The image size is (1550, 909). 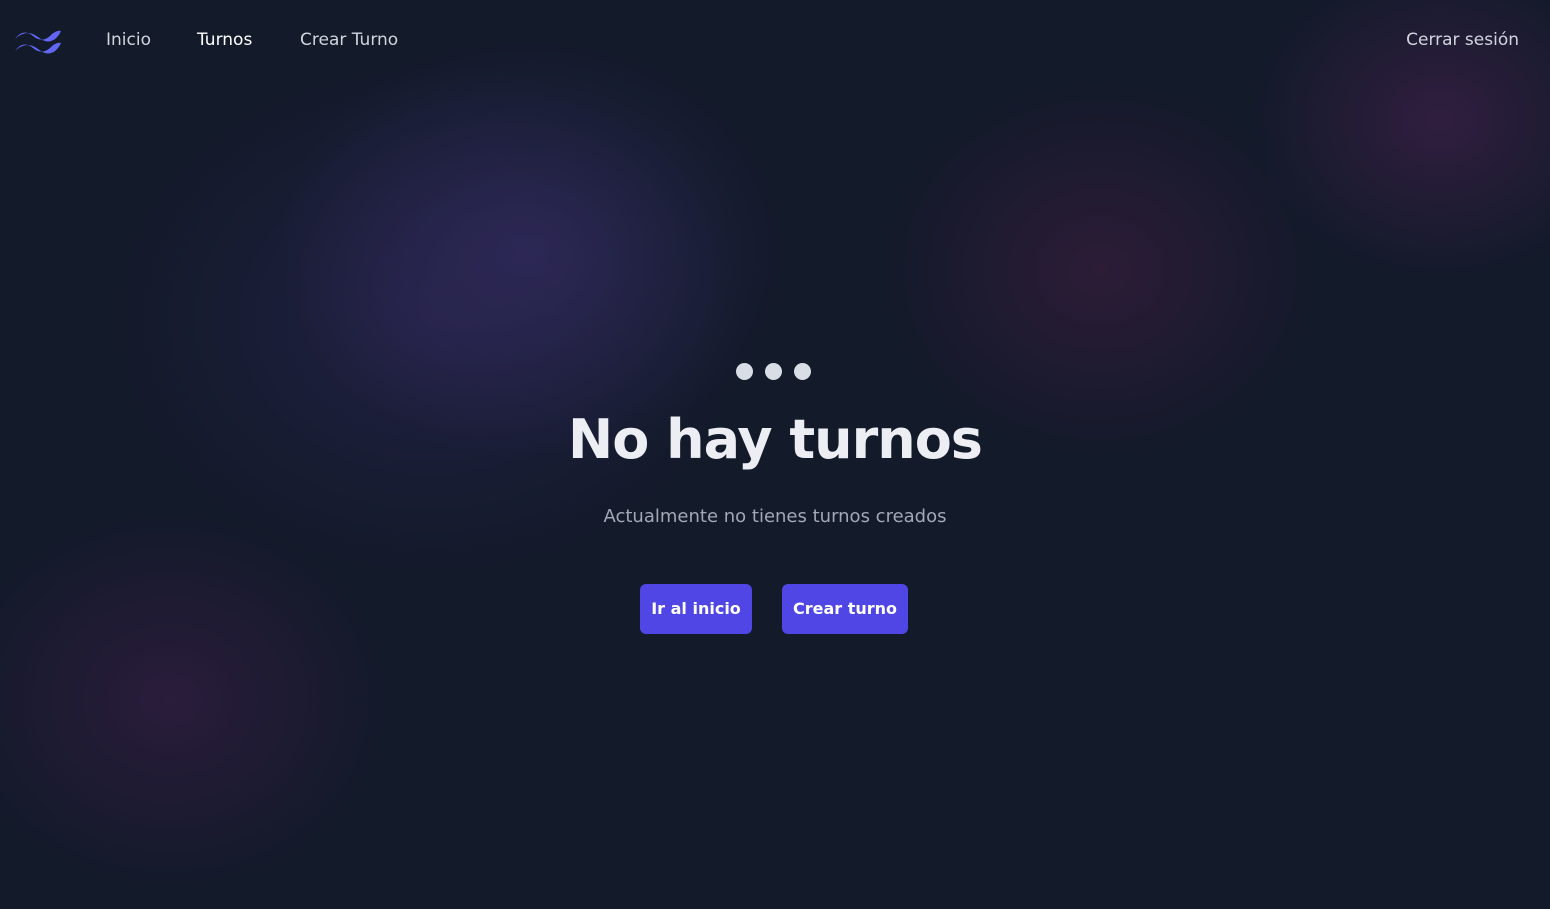 What do you see at coordinates (696, 609) in the screenshot?
I see `go-home-button: Ir al inicio` at bounding box center [696, 609].